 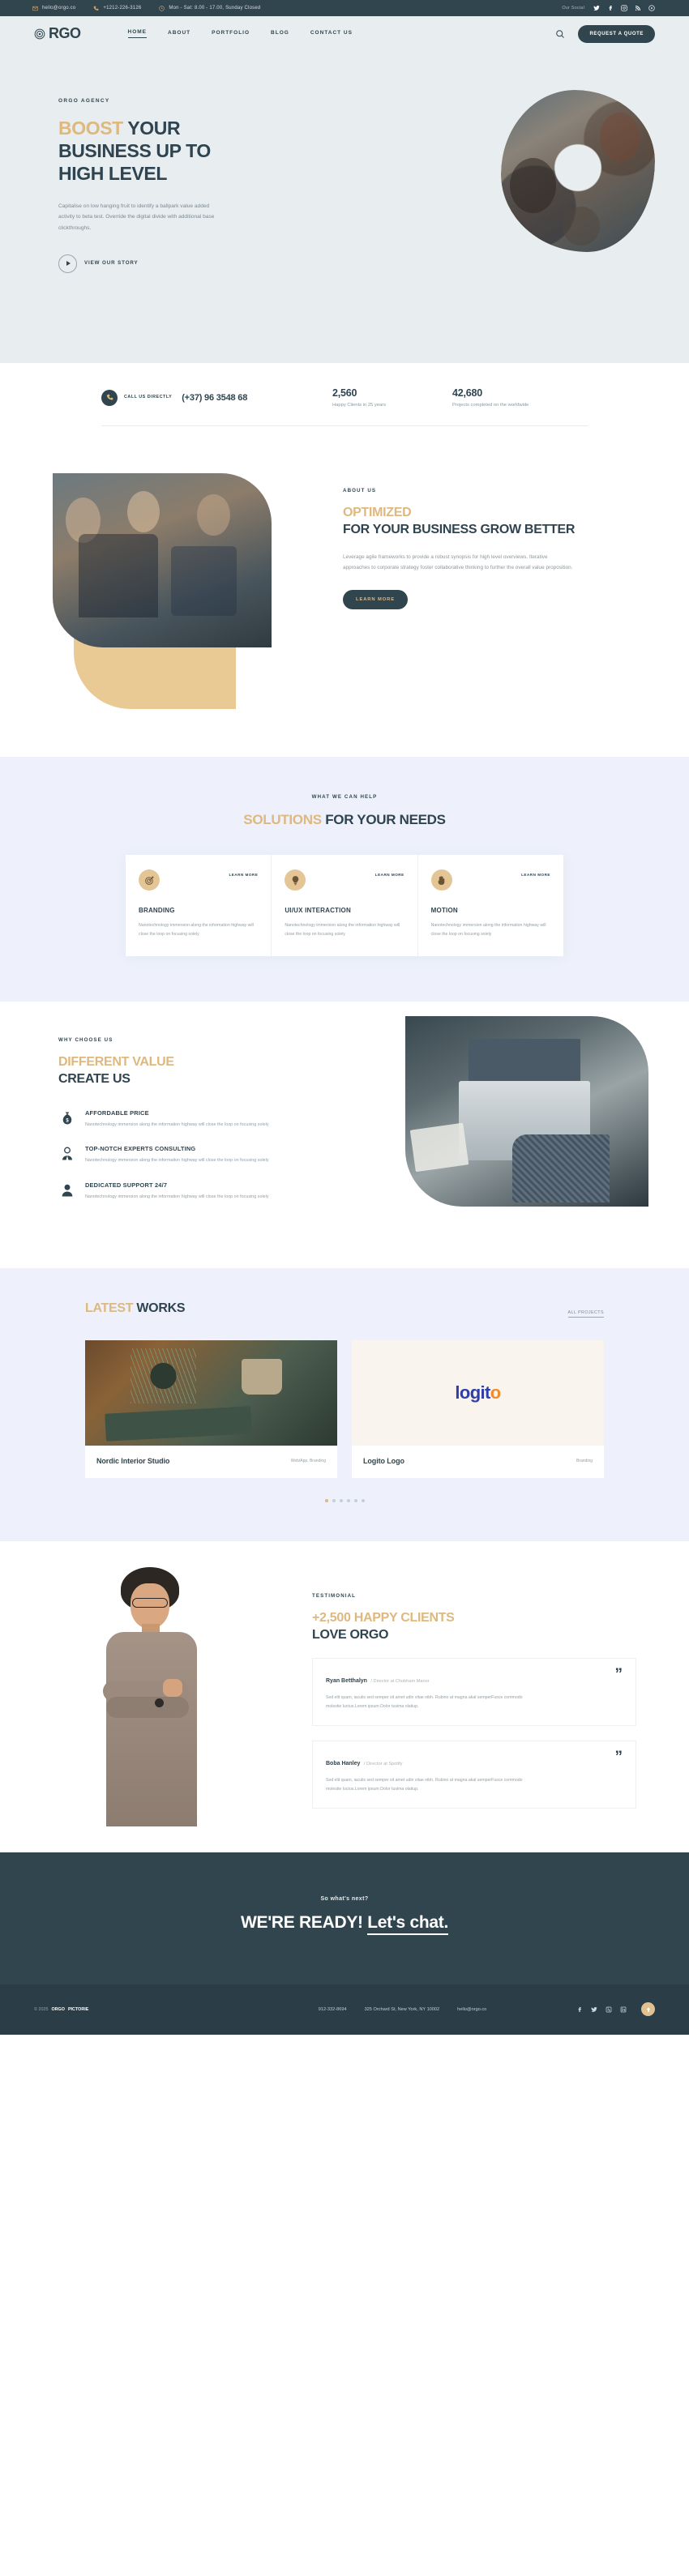 What do you see at coordinates (85, 1039) in the screenshot?
I see `why-eyebrow: WHY CHOOSE US` at bounding box center [85, 1039].